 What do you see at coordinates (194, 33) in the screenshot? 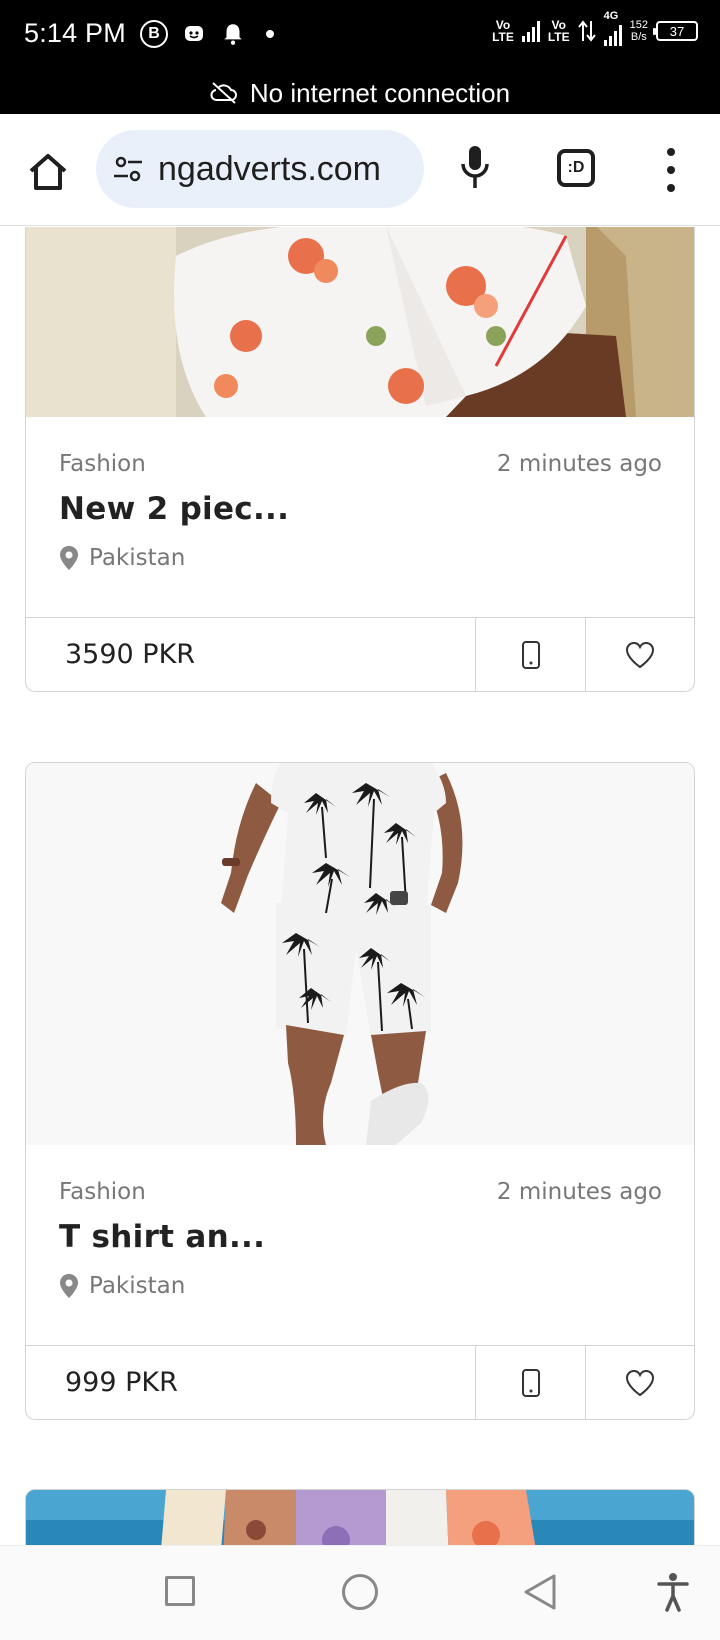
I see `messenger-icon` at bounding box center [194, 33].